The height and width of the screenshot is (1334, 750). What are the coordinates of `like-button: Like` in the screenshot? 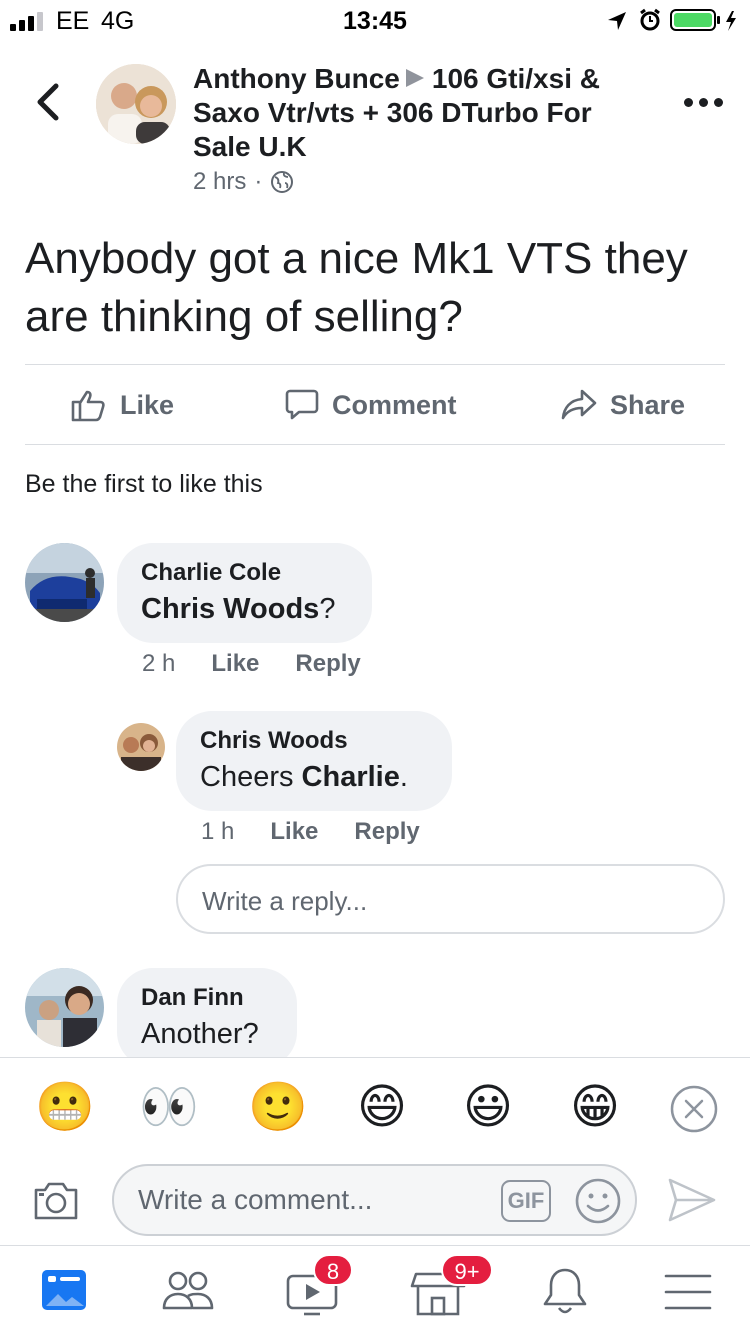 It's located at (122, 405).